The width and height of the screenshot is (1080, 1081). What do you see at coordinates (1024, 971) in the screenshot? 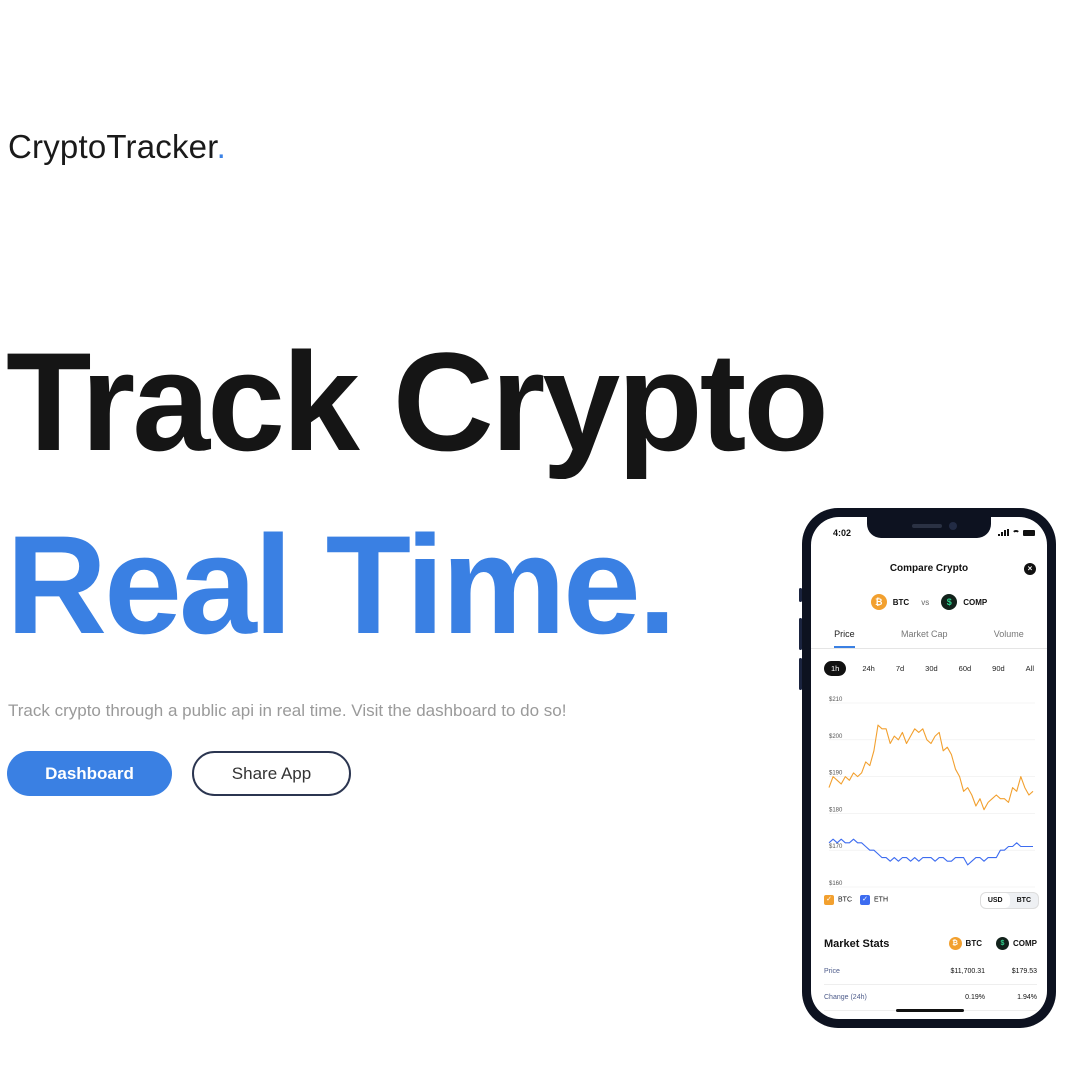
I see `stats-value-comp: $179.53` at bounding box center [1024, 971].